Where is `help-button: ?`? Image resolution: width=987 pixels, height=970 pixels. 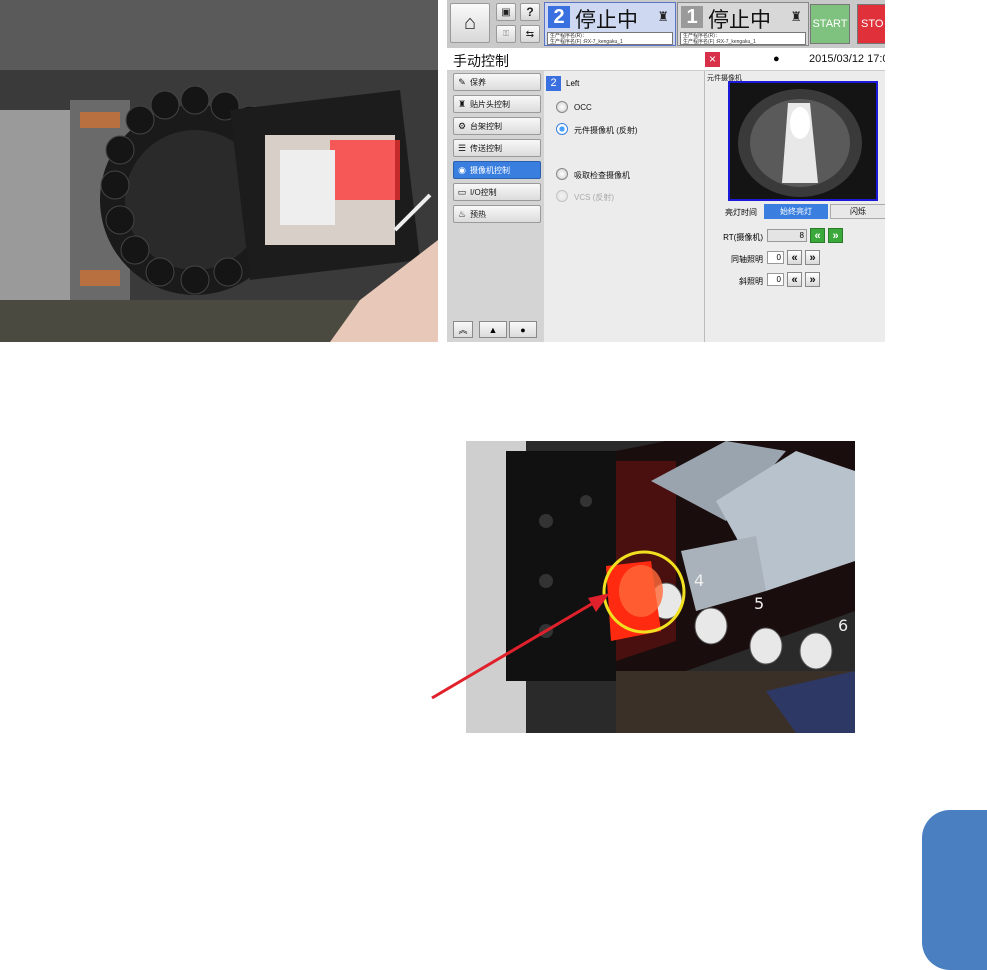 help-button: ? is located at coordinates (530, 12).